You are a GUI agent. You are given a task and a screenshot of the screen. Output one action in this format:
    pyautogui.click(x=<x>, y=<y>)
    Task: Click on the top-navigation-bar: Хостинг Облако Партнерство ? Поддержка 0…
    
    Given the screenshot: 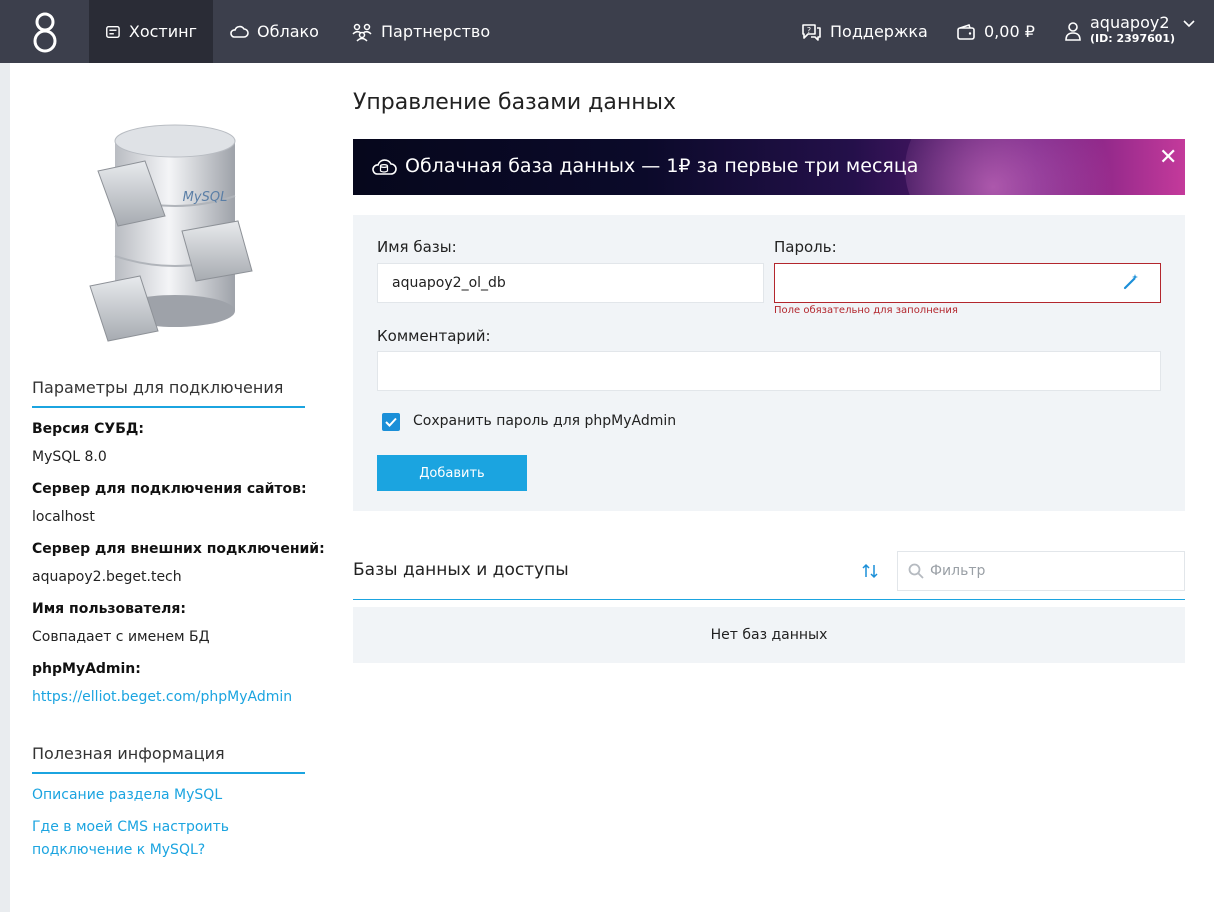 What is the action you would take?
    pyautogui.click(x=607, y=31)
    